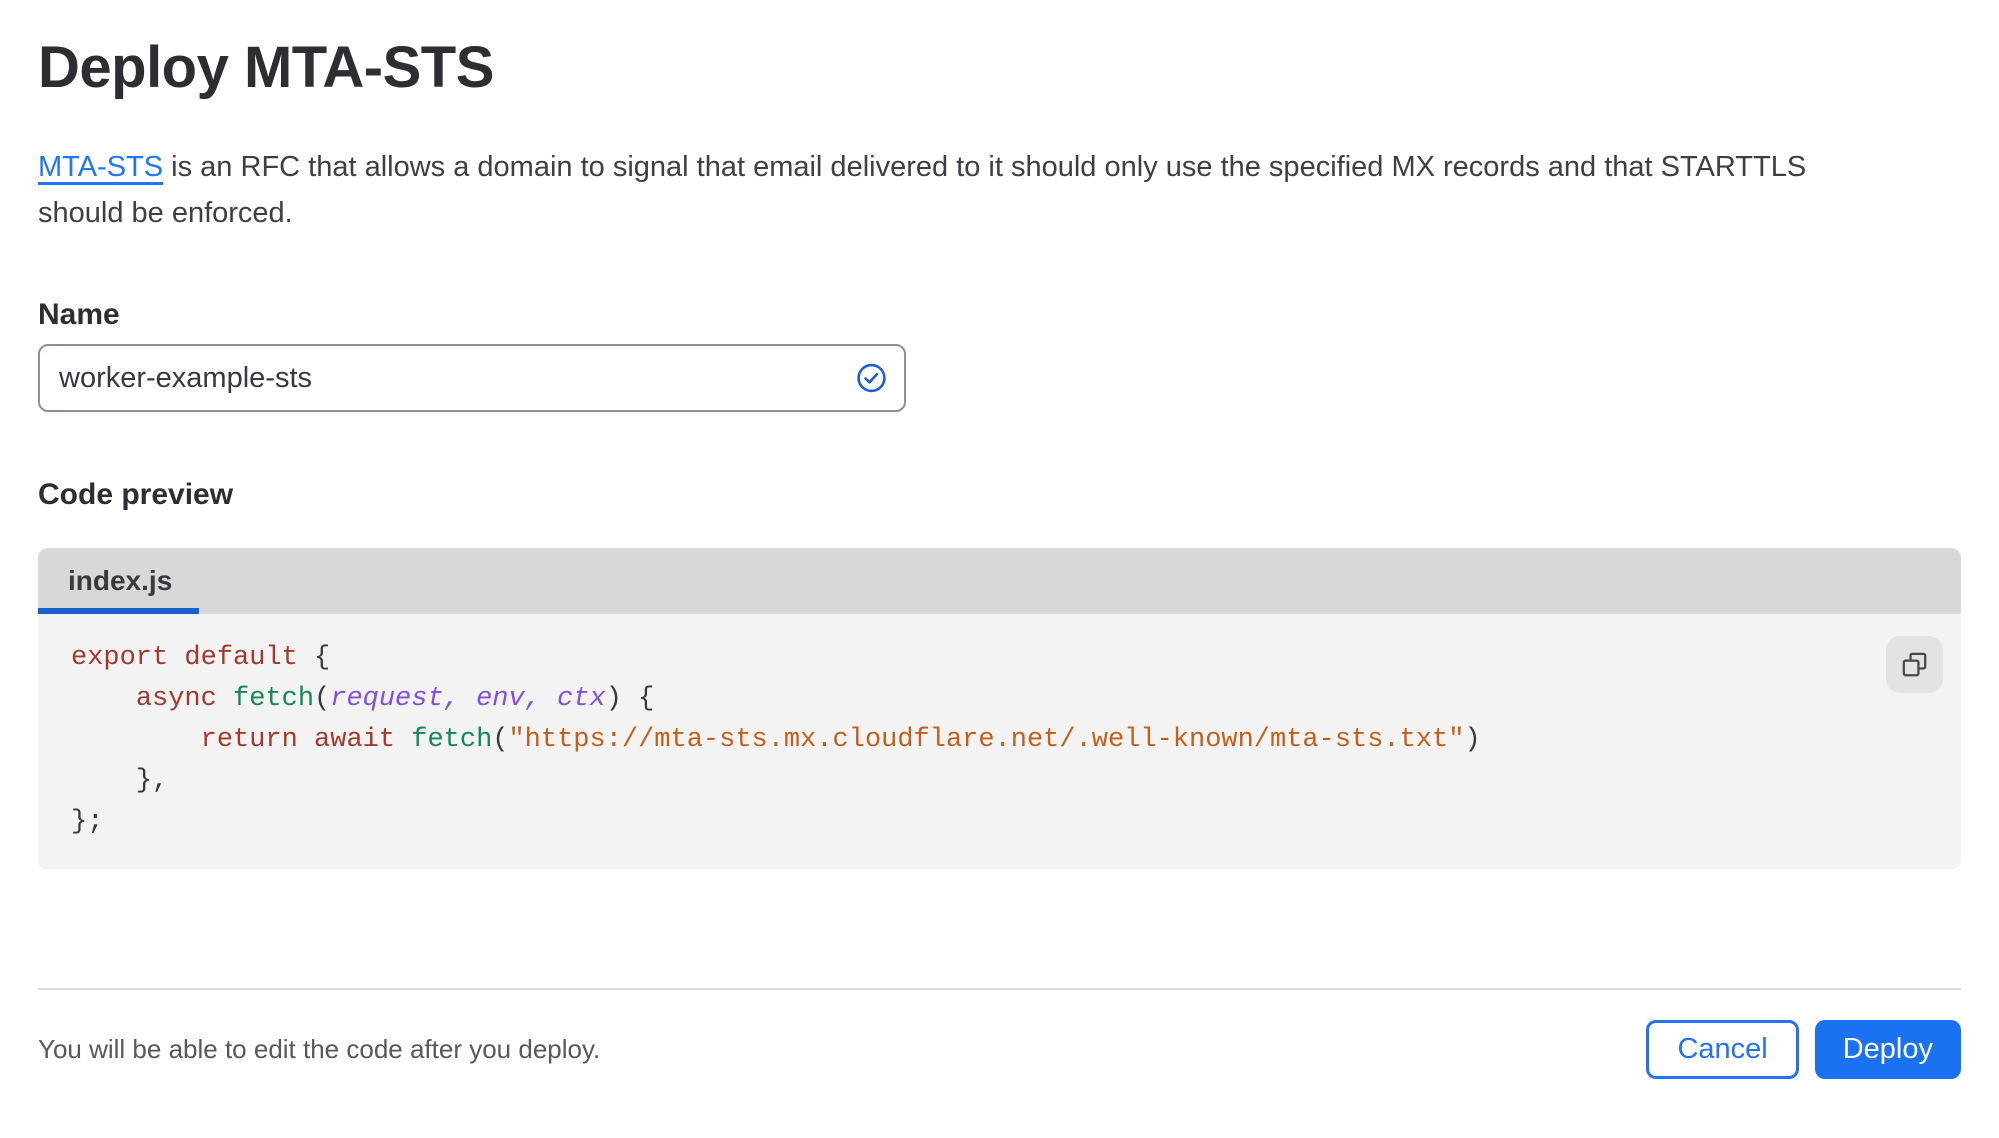  I want to click on intro-line-2: should be enforced., so click(165, 213).